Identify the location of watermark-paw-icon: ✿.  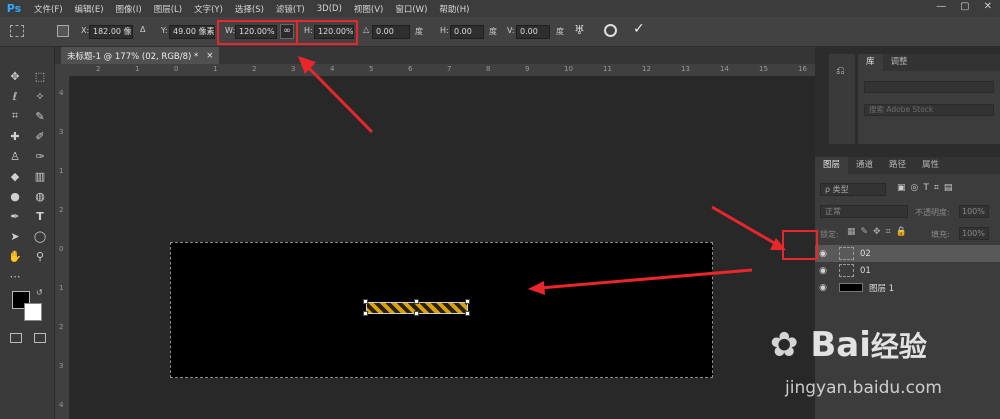
(784, 345).